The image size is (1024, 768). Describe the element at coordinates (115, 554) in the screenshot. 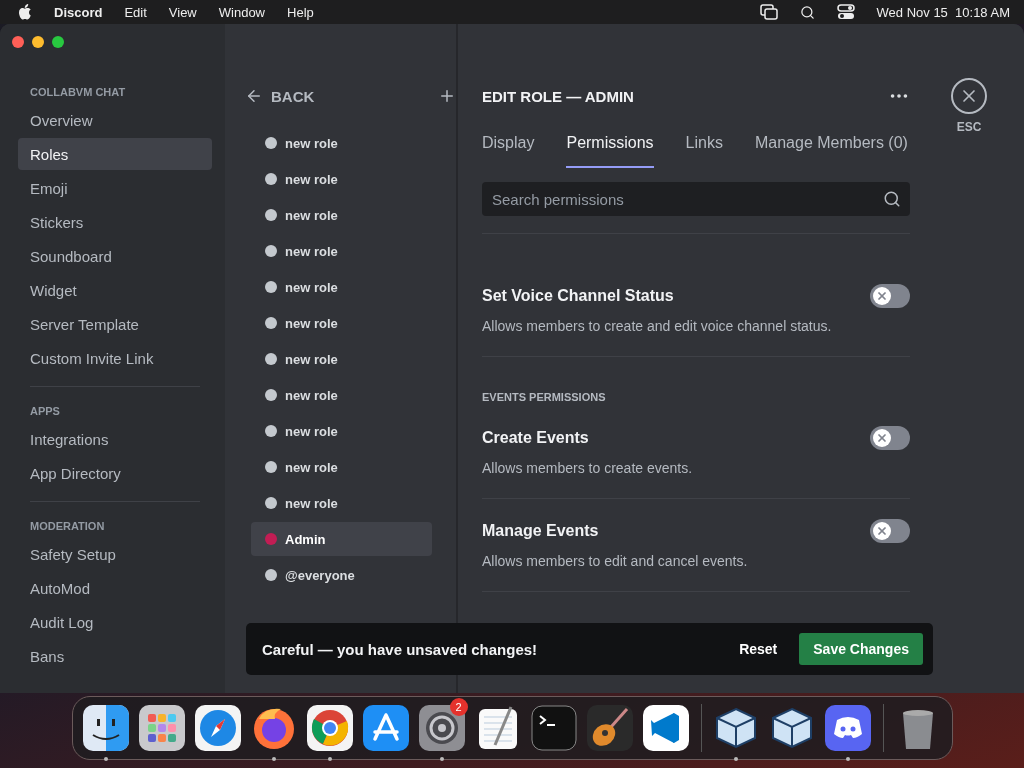

I see `sidebar-item: Safety Setup` at that location.